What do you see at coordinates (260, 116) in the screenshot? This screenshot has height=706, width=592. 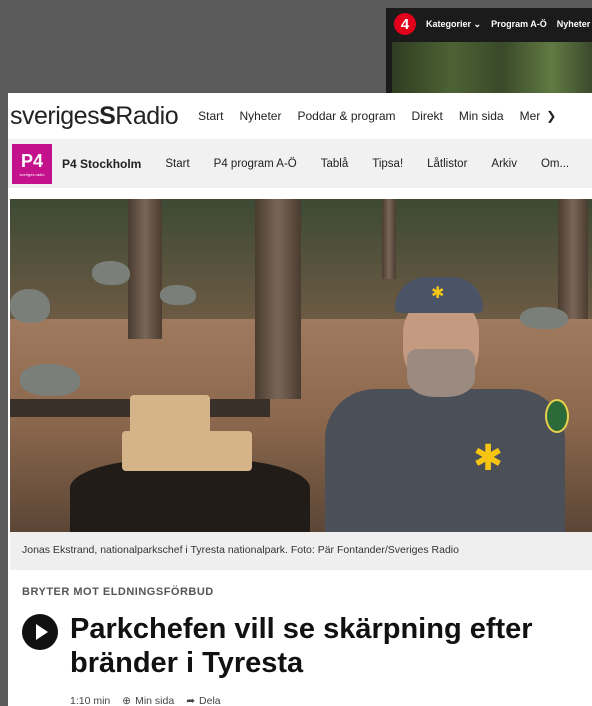 I see `nav-nyheter: Nyheter` at bounding box center [260, 116].